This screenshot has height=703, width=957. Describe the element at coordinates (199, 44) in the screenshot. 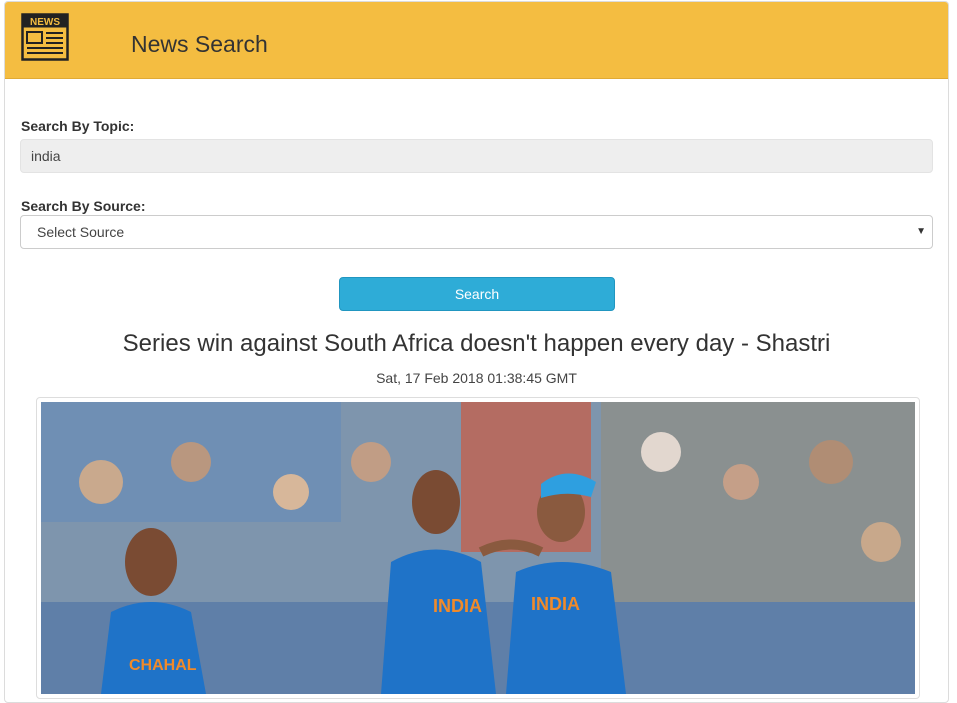

I see `app-title: News Search` at that location.